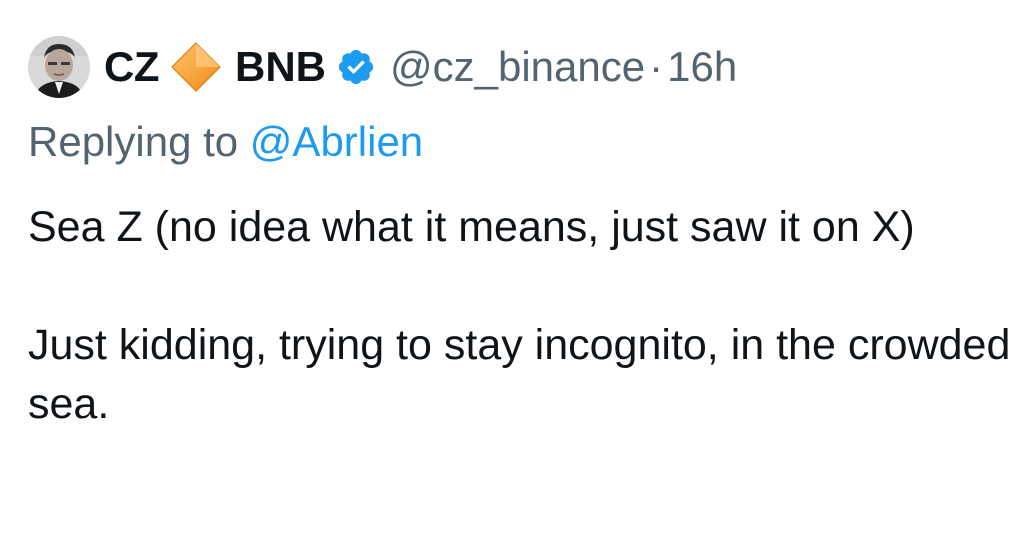 This screenshot has width=1034, height=549. What do you see at coordinates (59, 67) in the screenshot?
I see `avatar` at bounding box center [59, 67].